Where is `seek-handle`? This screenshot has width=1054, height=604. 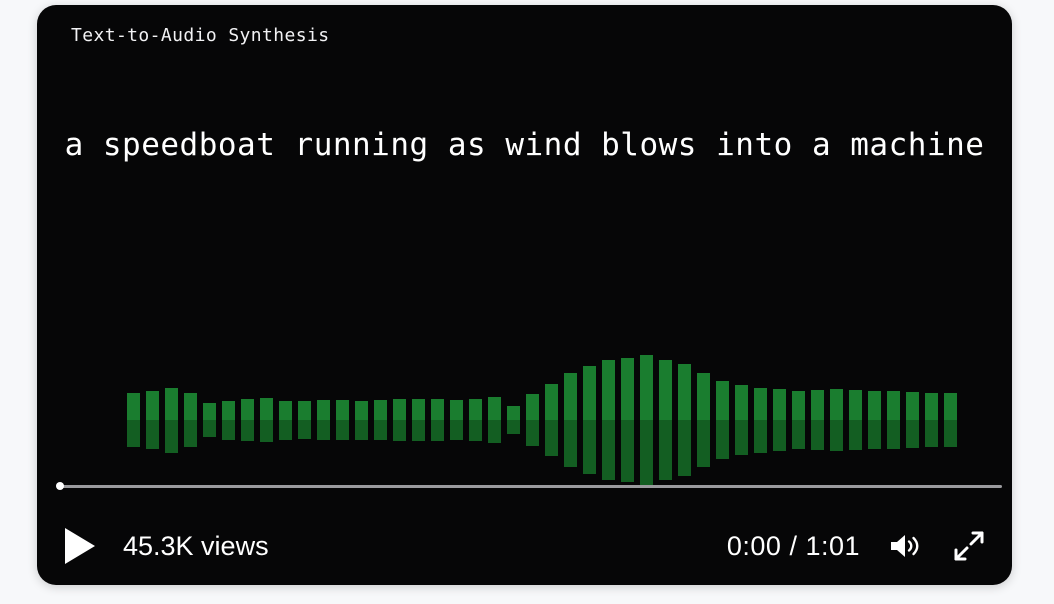
seek-handle is located at coordinates (60, 486).